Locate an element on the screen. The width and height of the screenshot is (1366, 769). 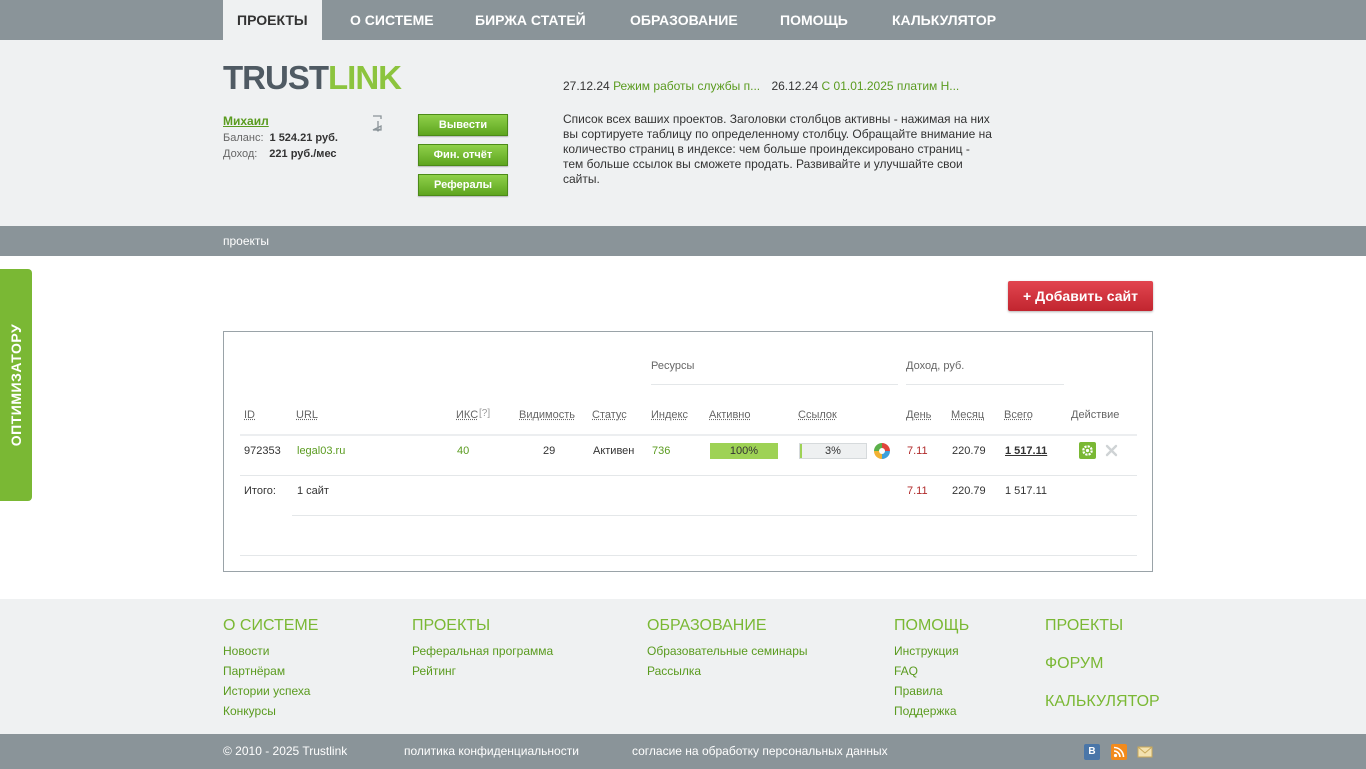
nav-calculator: Калькулятор is located at coordinates (944, 20).